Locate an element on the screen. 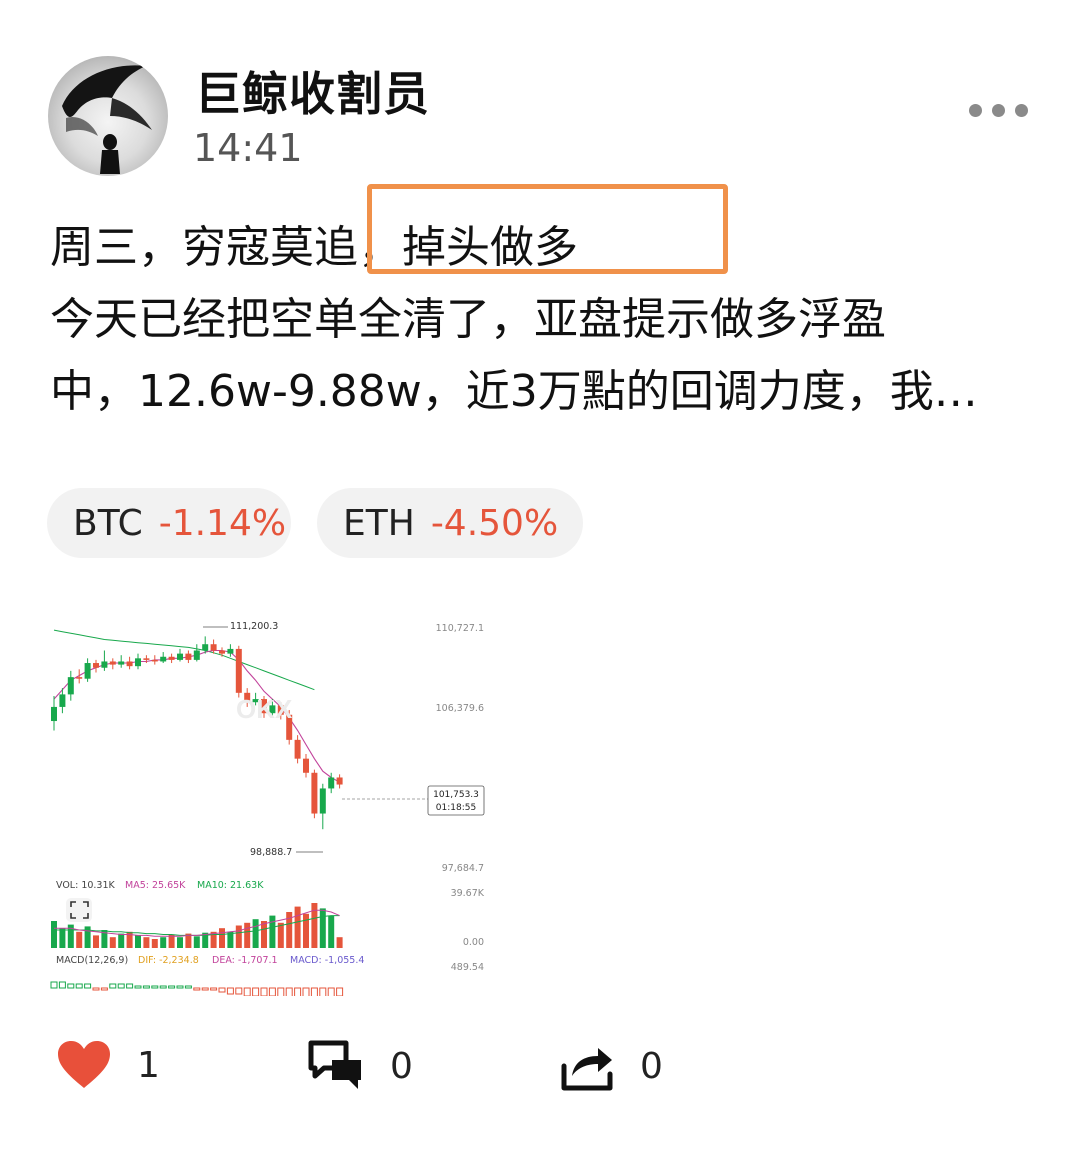 The width and height of the screenshot is (1080, 1150). comment-icon is located at coordinates (334, 1064).